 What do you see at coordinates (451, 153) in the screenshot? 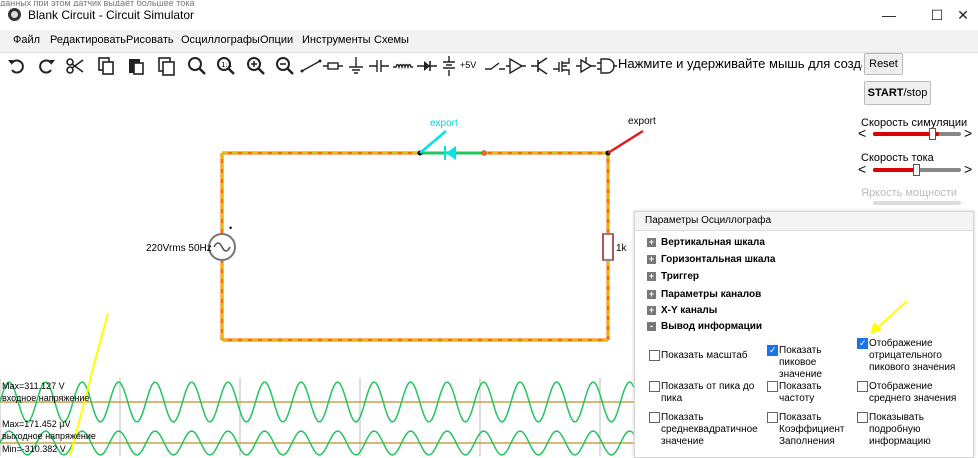
I see `diode-symbol` at bounding box center [451, 153].